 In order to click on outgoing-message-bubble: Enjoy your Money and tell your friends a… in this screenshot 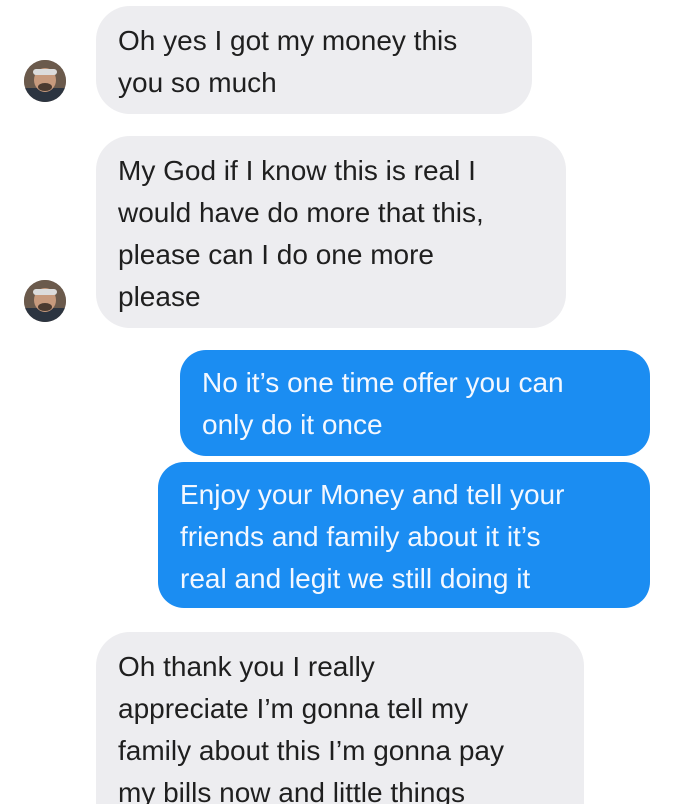, I will do `click(404, 535)`.